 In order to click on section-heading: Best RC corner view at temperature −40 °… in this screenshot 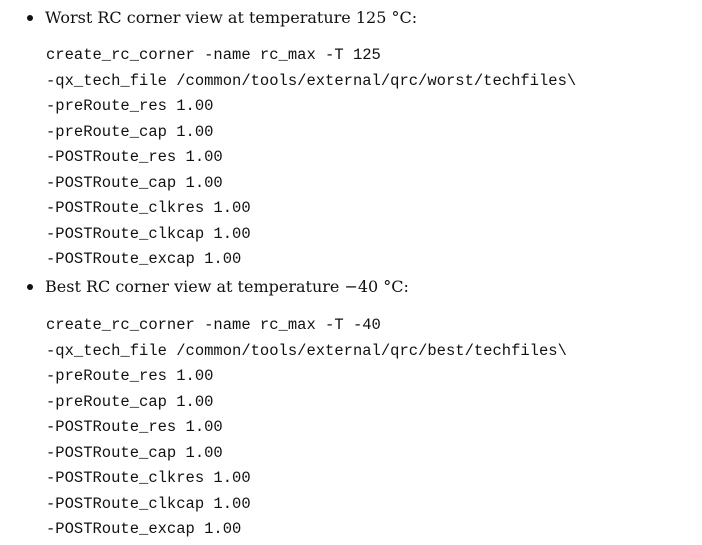, I will do `click(227, 286)`.